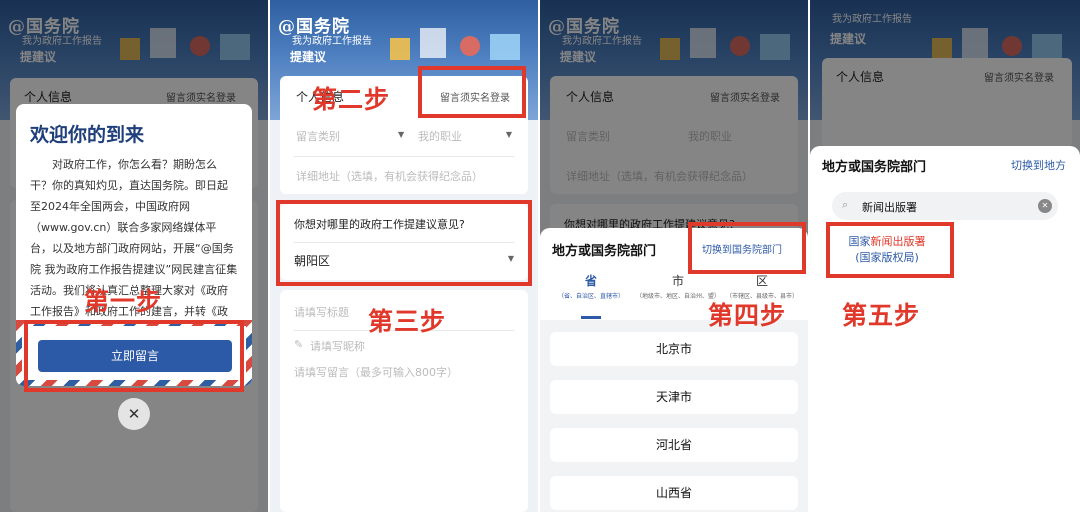  Describe the element at coordinates (332, 41) in the screenshot. I see `brand-subtitle: 我为政府工作报告` at that location.